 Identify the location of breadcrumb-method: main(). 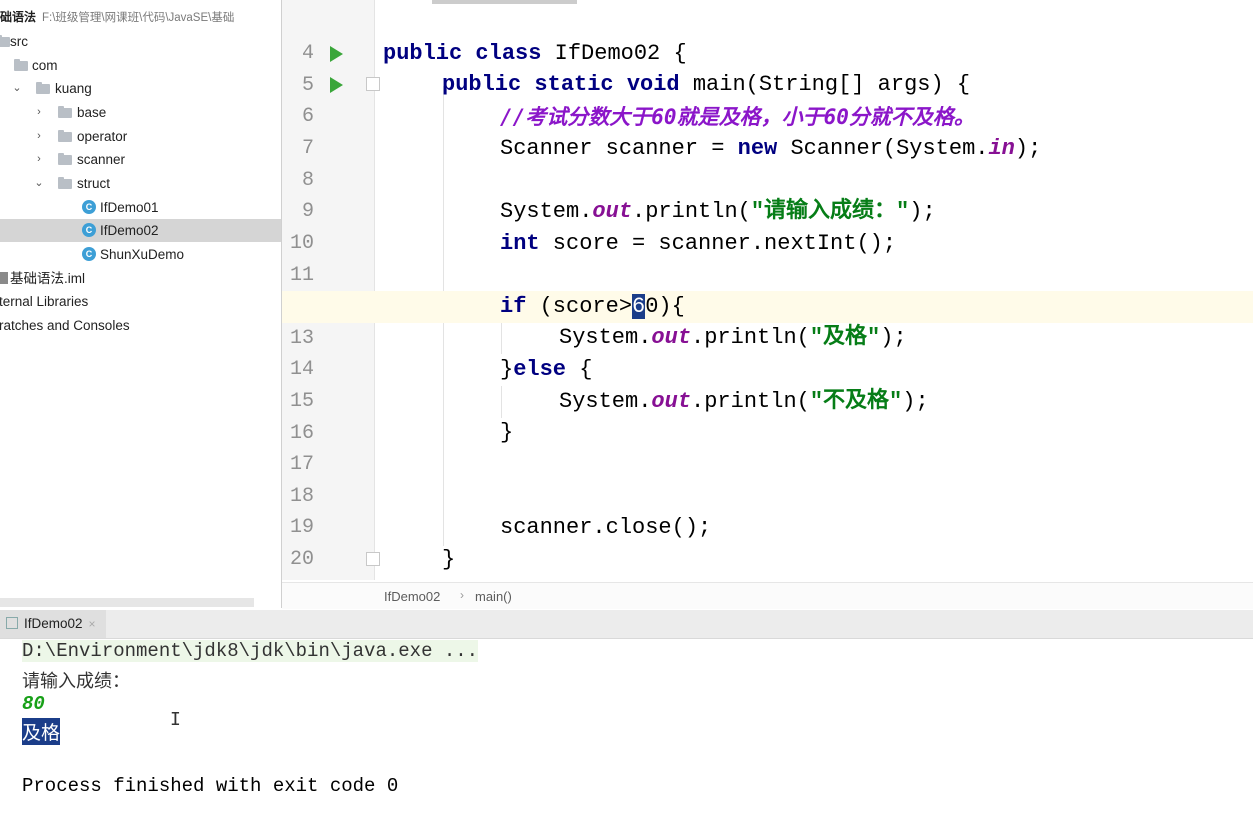
(493, 596).